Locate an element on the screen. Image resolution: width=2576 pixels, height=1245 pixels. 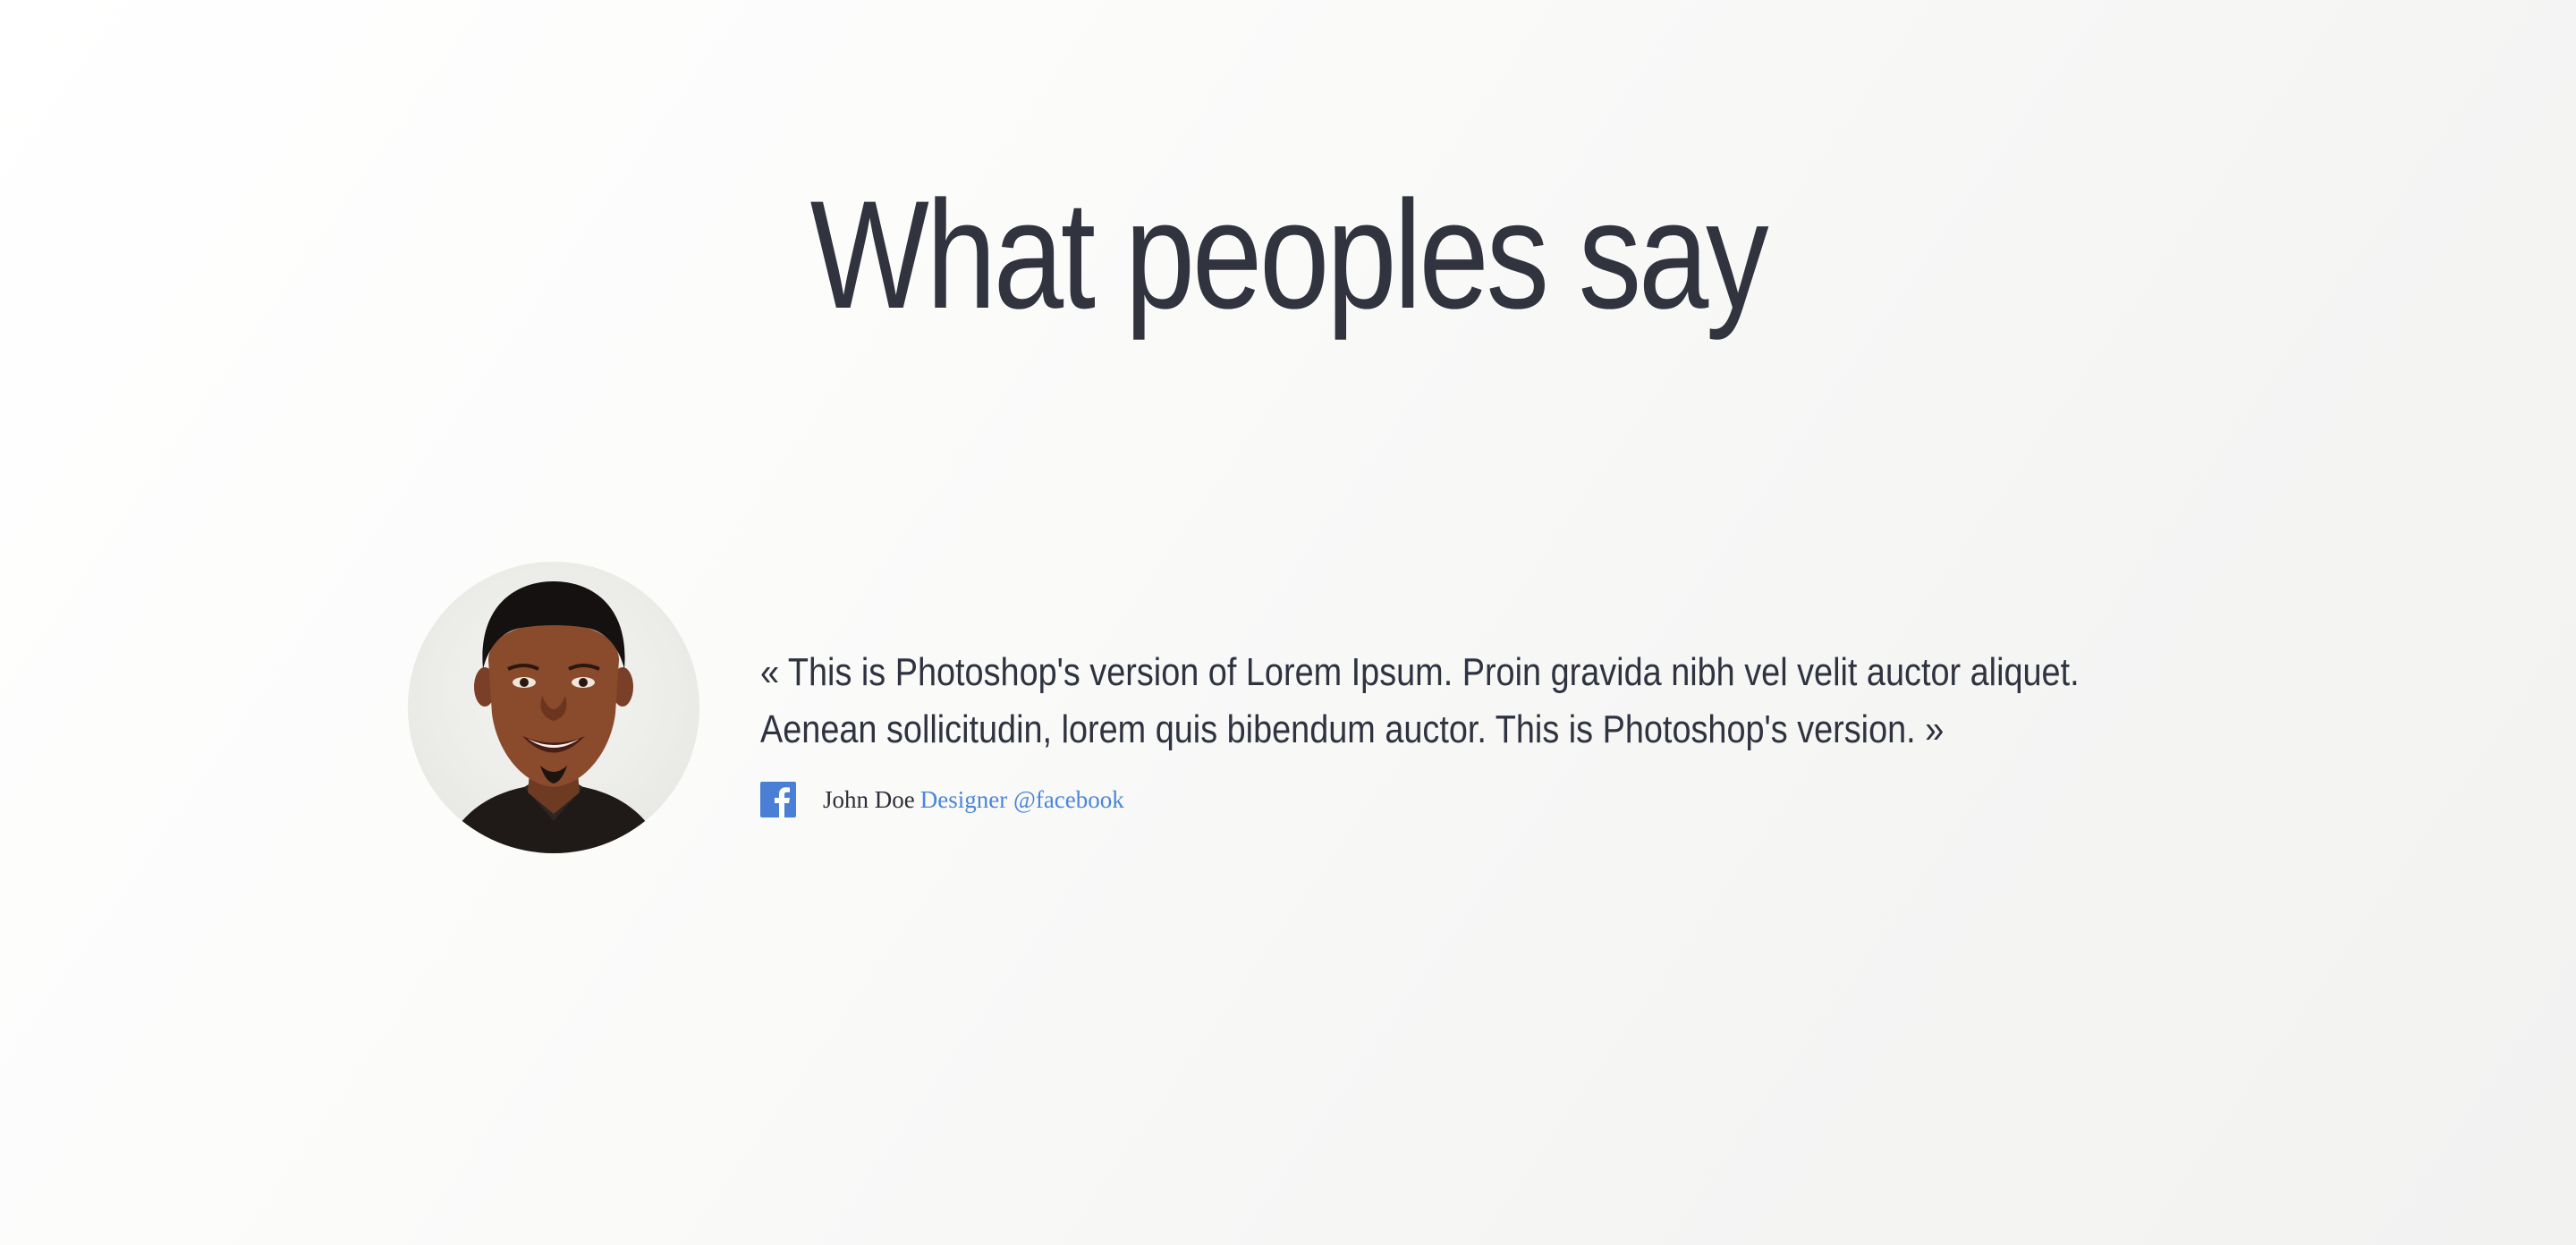
avatar is located at coordinates (553, 707).